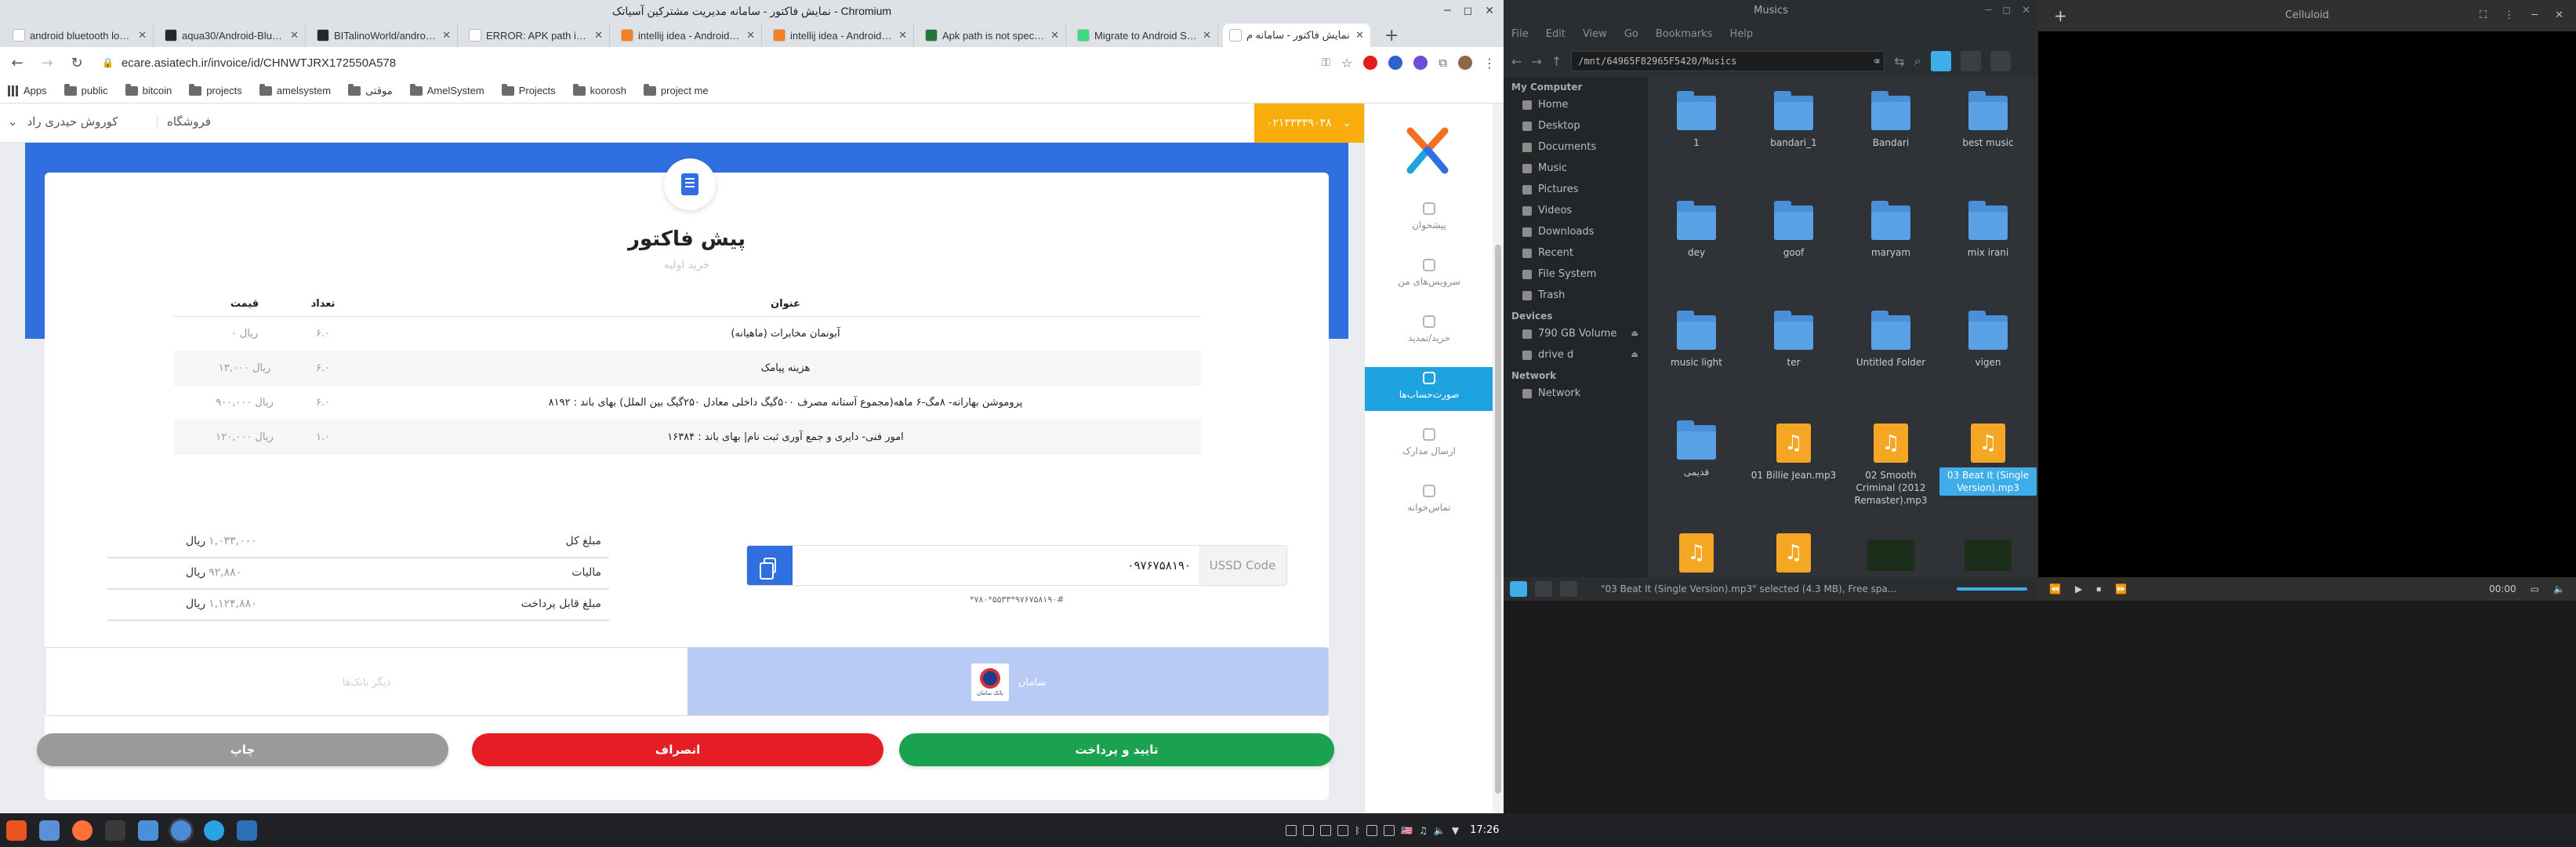 Image resolution: width=2576 pixels, height=847 pixels. What do you see at coordinates (1794, 138) in the screenshot?
I see `folder-item: bandari_1` at bounding box center [1794, 138].